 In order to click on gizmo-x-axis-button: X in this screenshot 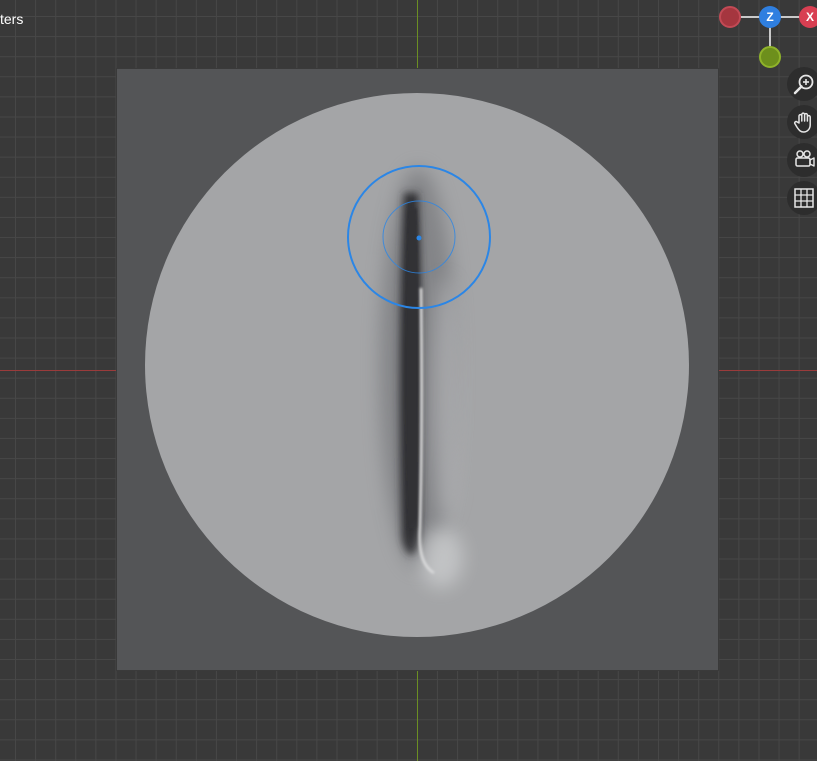, I will do `click(808, 17)`.